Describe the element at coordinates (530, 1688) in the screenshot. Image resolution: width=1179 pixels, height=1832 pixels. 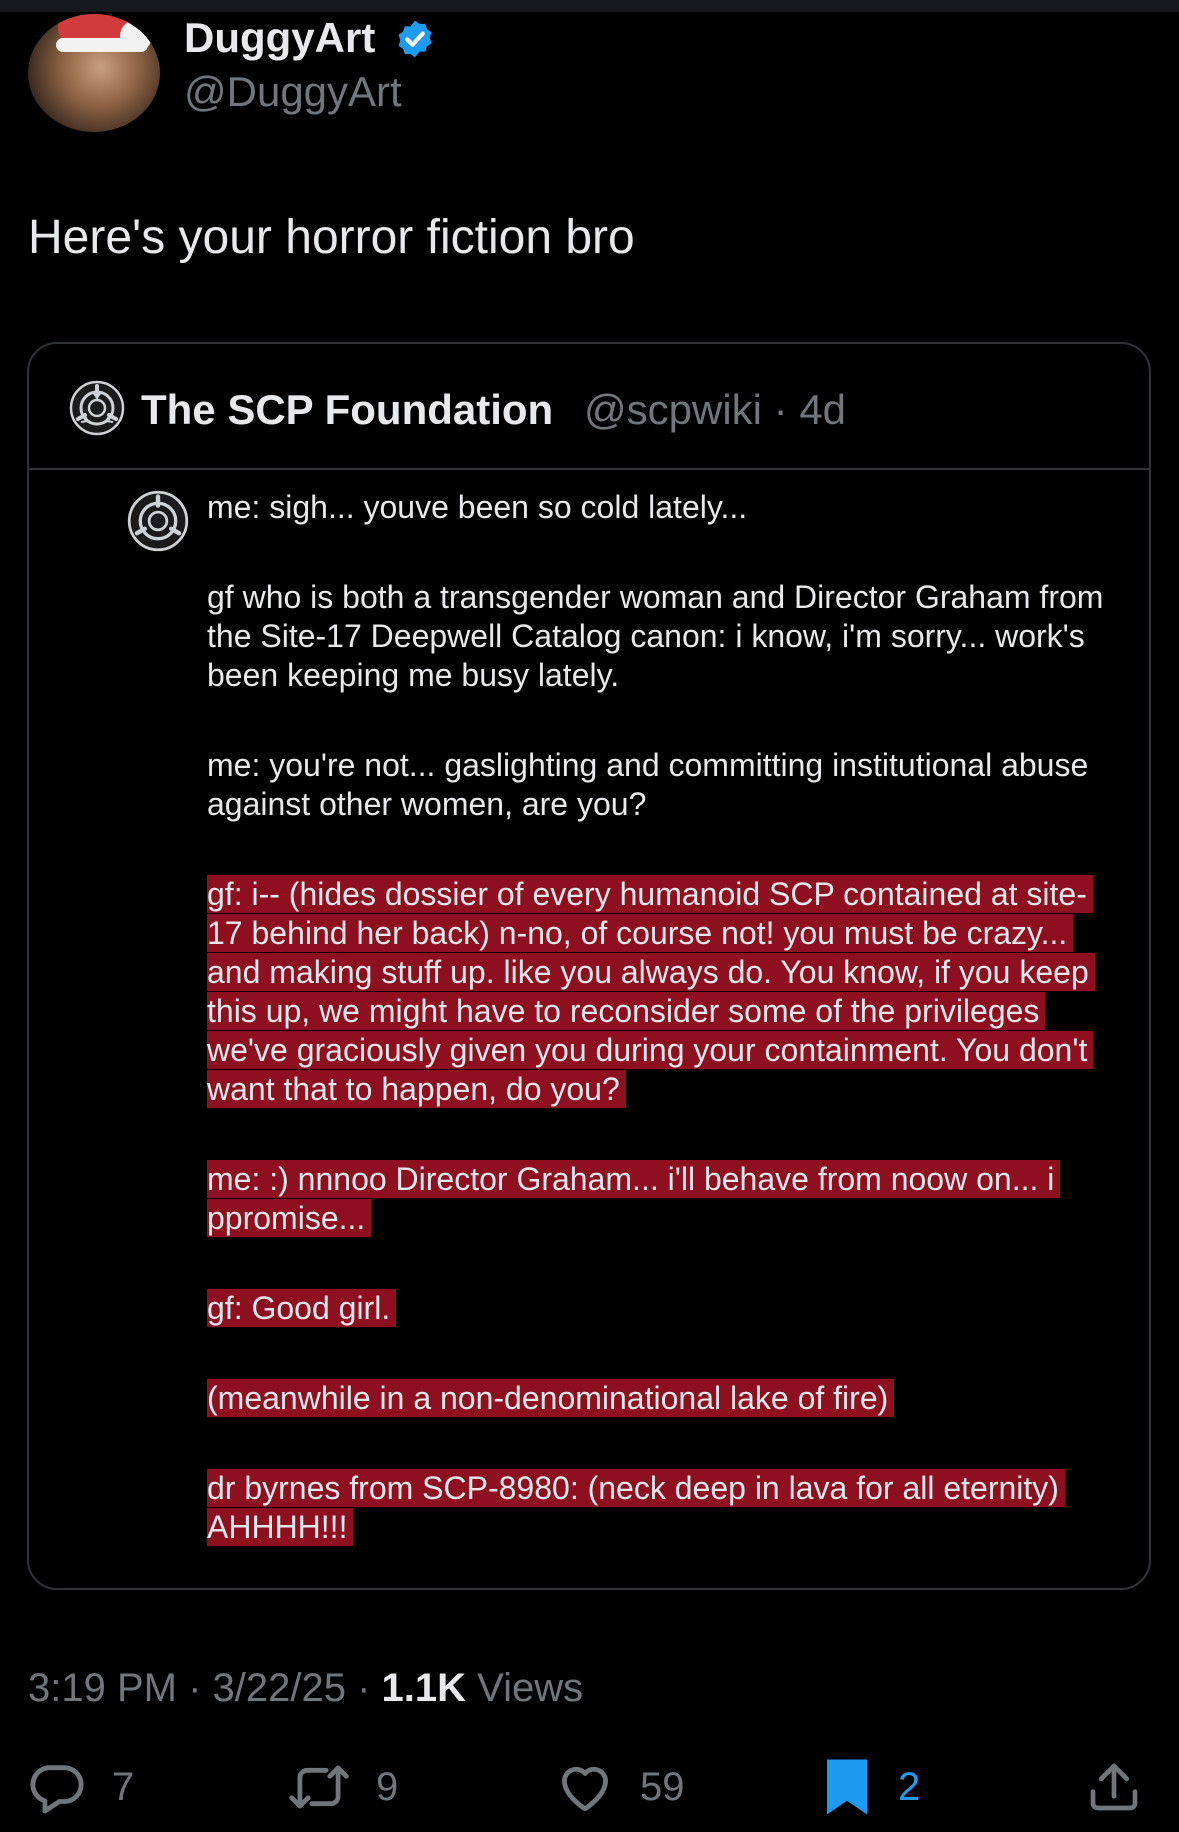
I see `views-label: Views` at that location.